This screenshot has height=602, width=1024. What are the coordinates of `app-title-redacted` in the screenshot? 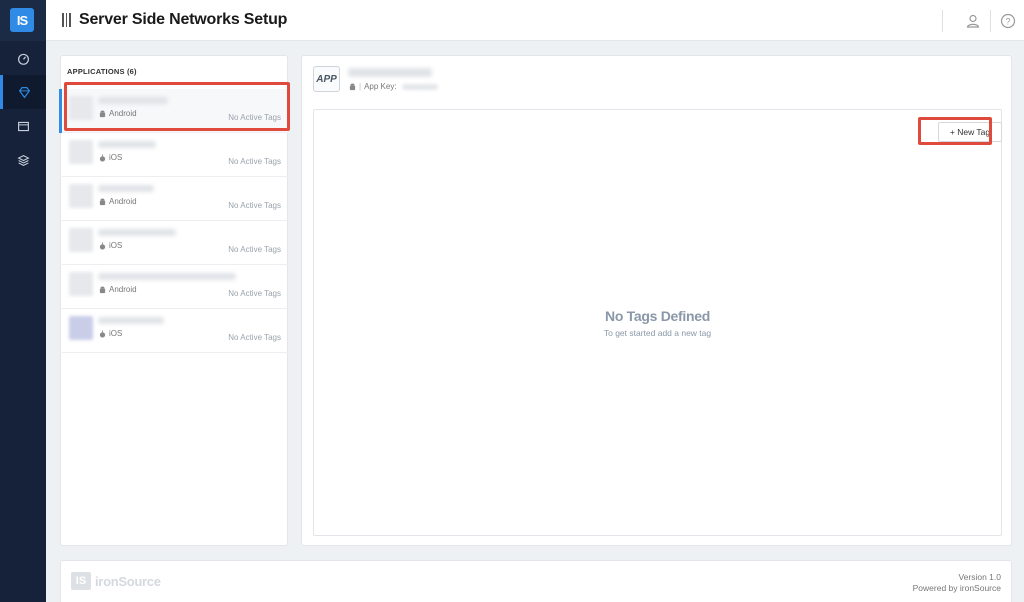 It's located at (390, 72).